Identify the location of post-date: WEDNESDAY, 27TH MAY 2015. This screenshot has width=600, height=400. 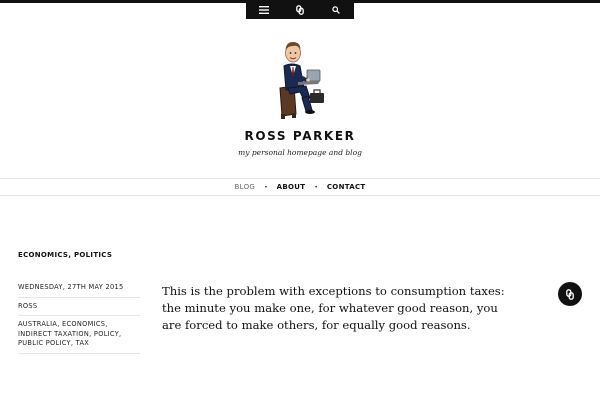
(79, 289).